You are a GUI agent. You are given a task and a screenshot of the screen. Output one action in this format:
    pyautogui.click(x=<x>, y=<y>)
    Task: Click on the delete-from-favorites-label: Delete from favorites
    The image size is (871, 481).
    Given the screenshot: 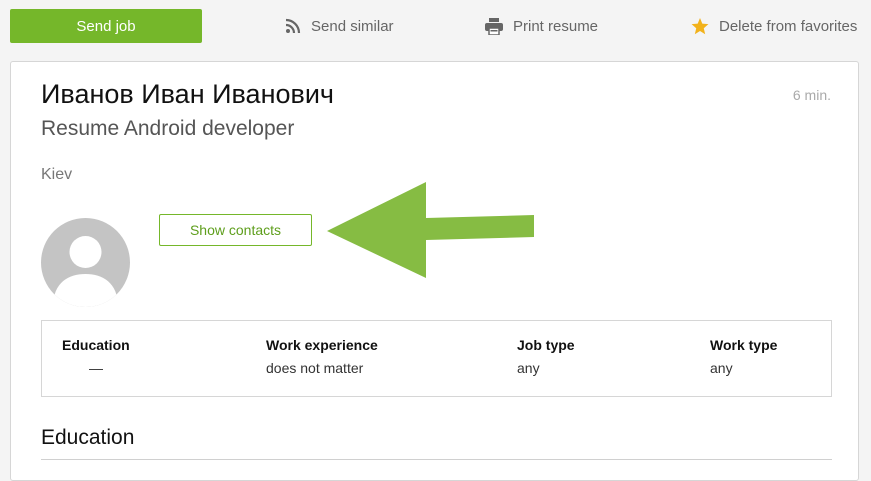 What is the action you would take?
    pyautogui.click(x=788, y=26)
    